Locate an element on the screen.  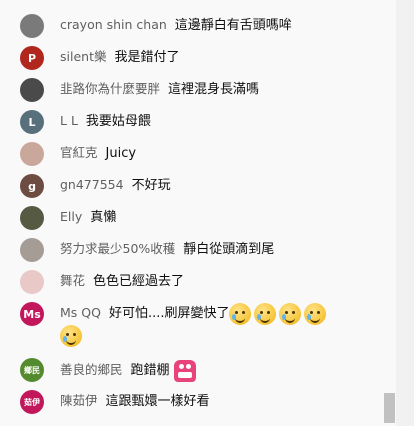
author-name: L L is located at coordinates (69, 120).